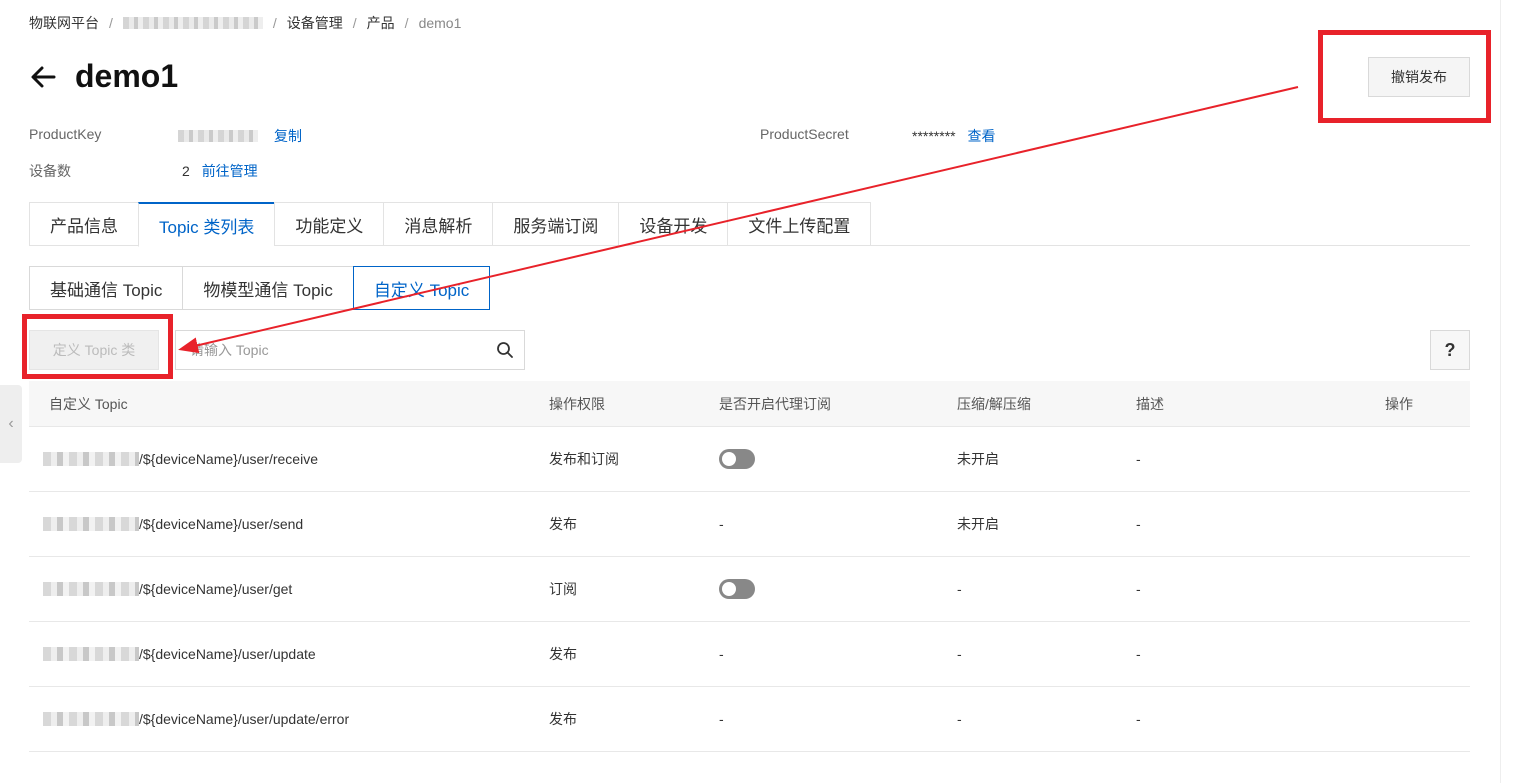 The image size is (1523, 783). Describe the element at coordinates (804, 134) in the screenshot. I see `product-secret-label: ProductSecret` at that location.